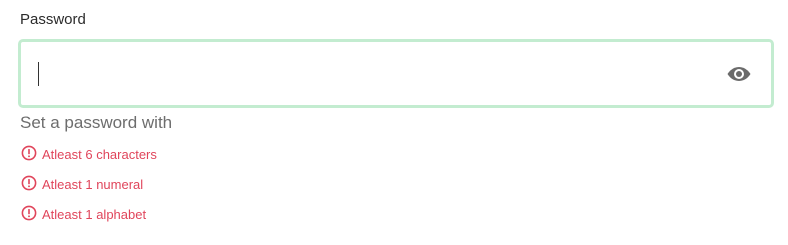 Image resolution: width=788 pixels, height=245 pixels. Describe the element at coordinates (99, 154) in the screenshot. I see `requirement-text: Atleast 6 characters` at that location.